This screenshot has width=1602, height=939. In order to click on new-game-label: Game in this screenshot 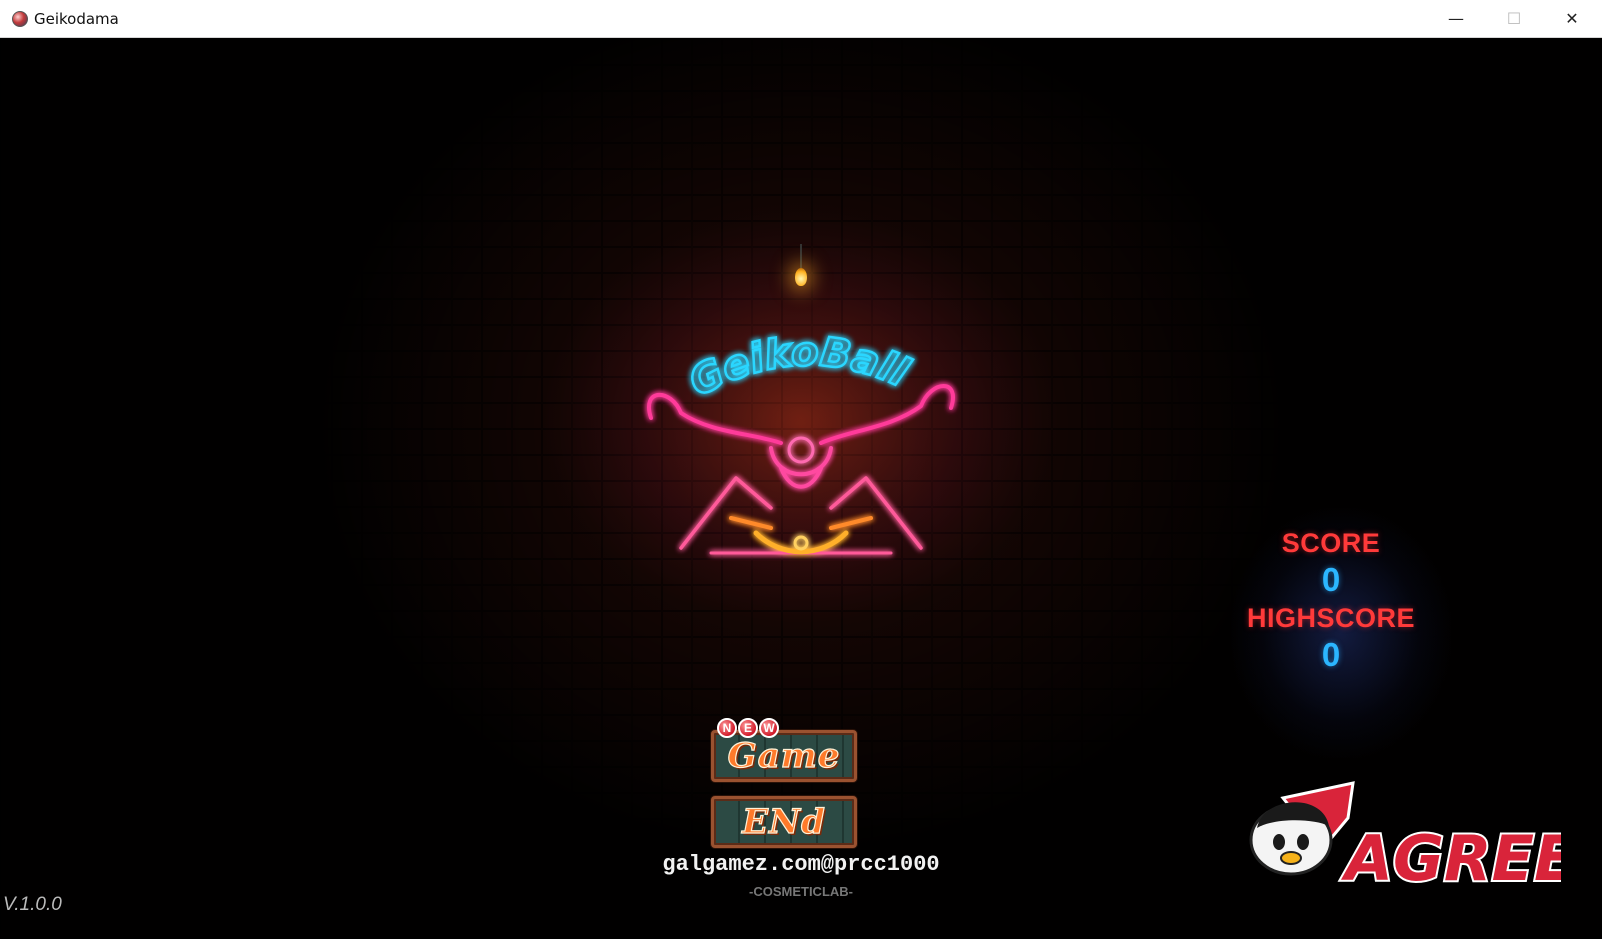, I will do `click(784, 755)`.